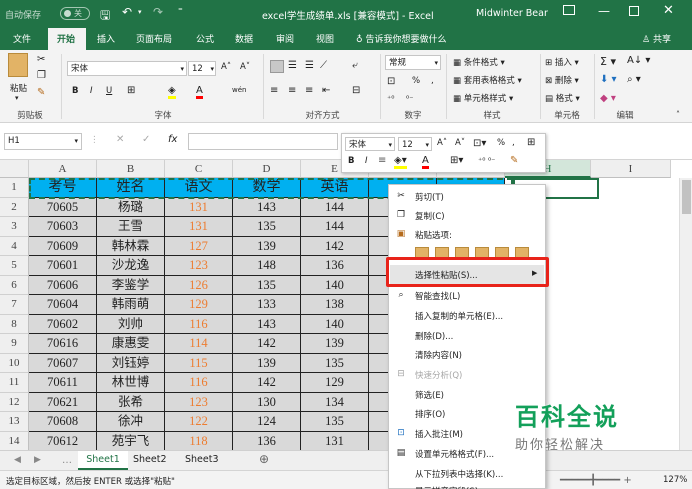 The image size is (692, 489). What do you see at coordinates (131, 324) in the screenshot?
I see `table-cell: 刘帅` at bounding box center [131, 324].